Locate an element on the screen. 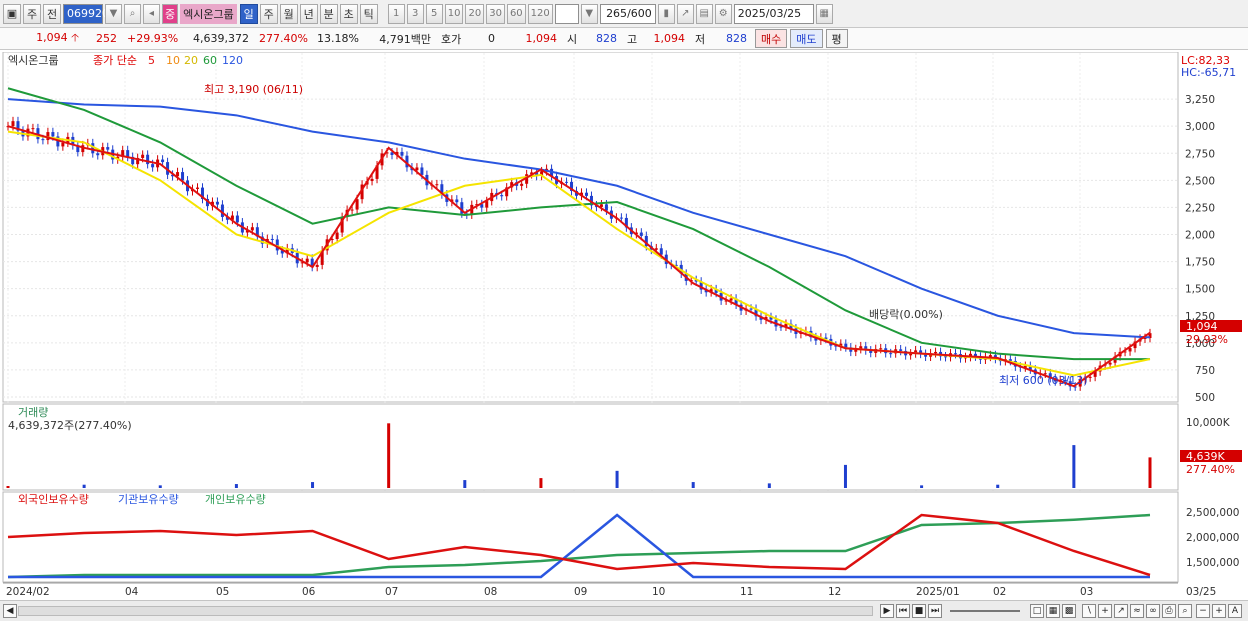  dropdown-icon: ▼ is located at coordinates (113, 13).